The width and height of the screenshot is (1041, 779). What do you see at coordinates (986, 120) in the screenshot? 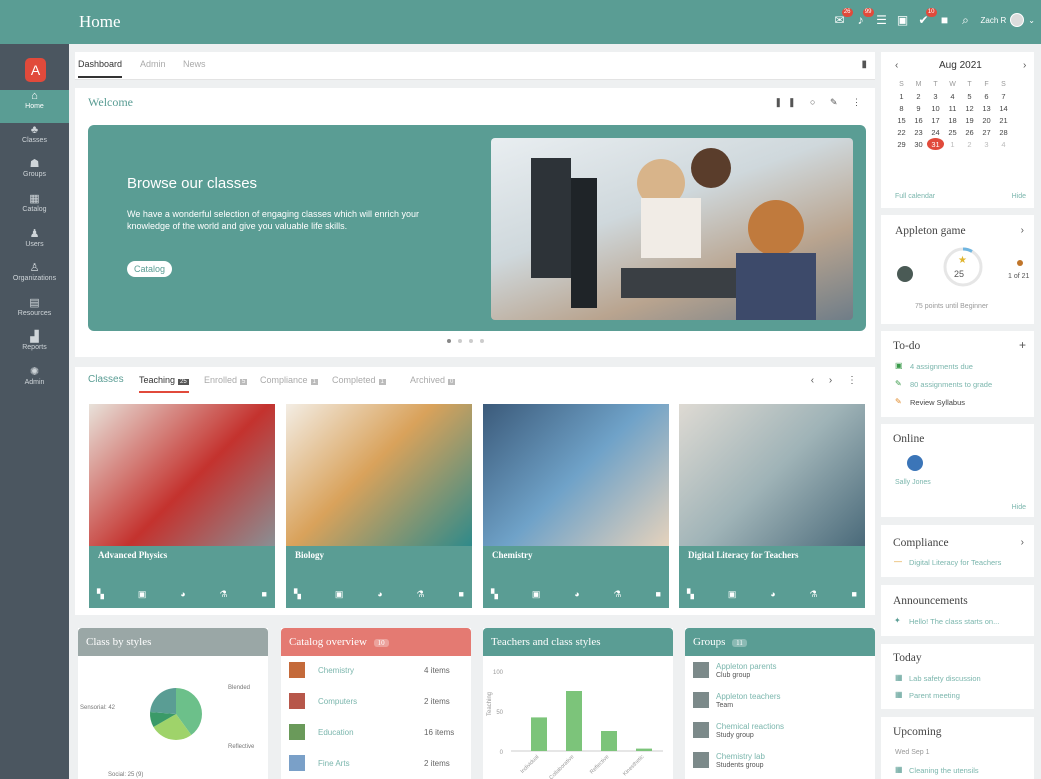
I see `calendar-day: 20` at bounding box center [986, 120].